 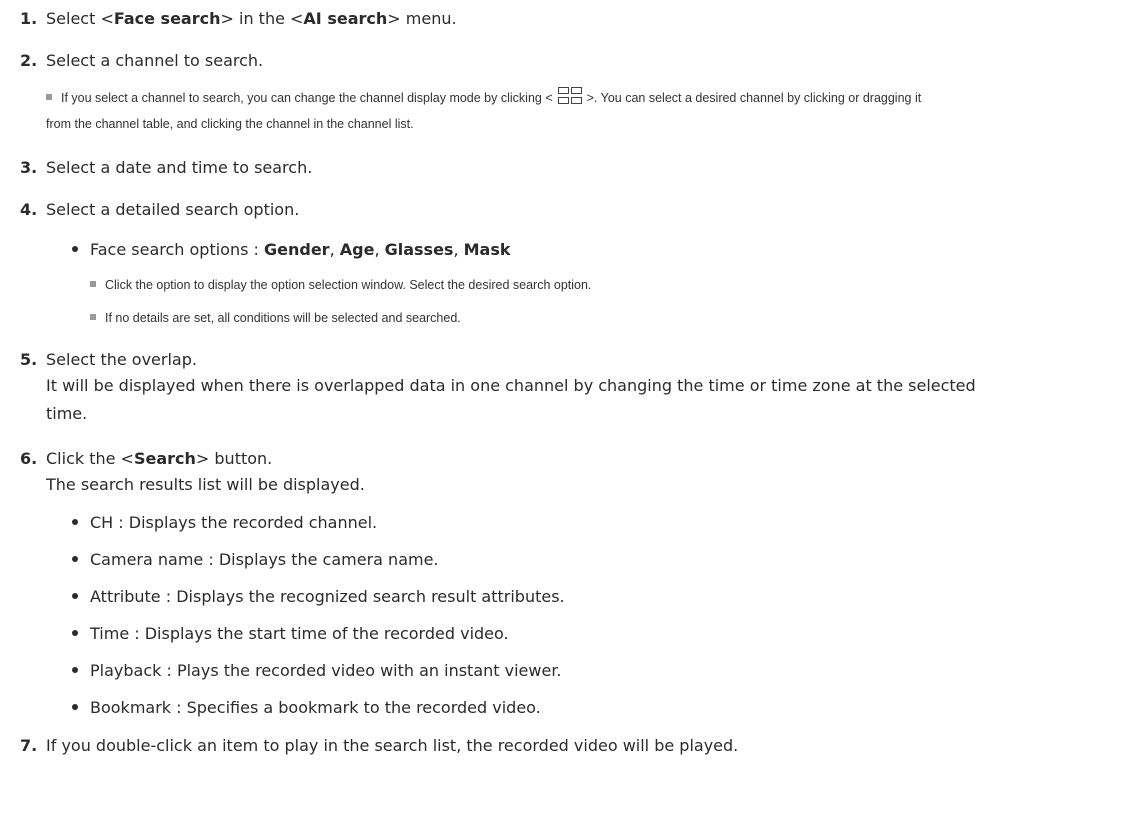 I want to click on option-gender: Gender, so click(x=297, y=249).